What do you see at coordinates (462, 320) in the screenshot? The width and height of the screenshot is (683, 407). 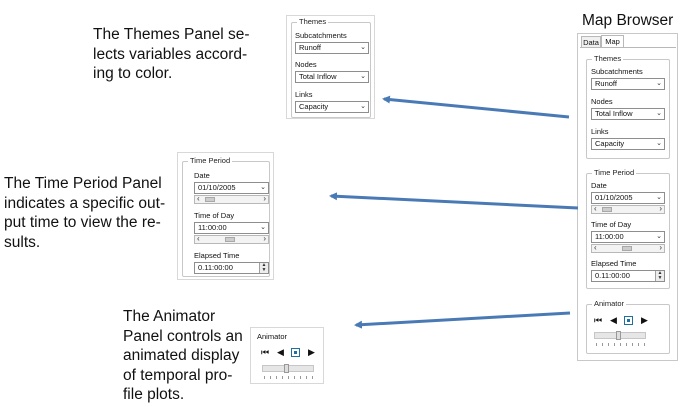 I see `animator-arrow` at bounding box center [462, 320].